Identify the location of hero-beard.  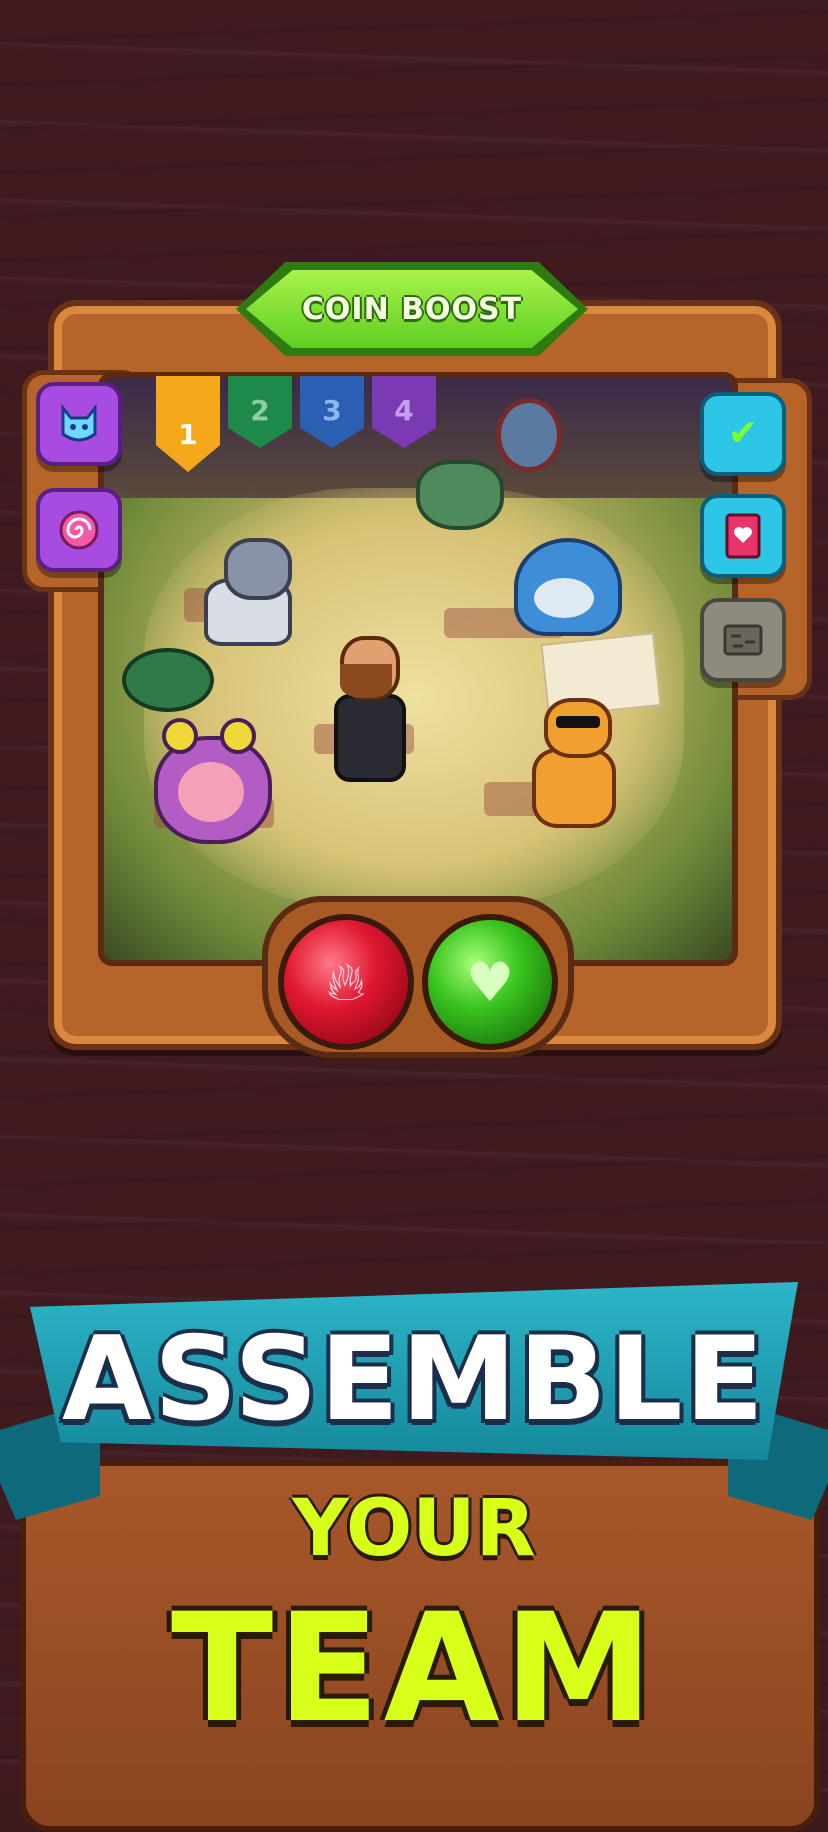
(366, 681).